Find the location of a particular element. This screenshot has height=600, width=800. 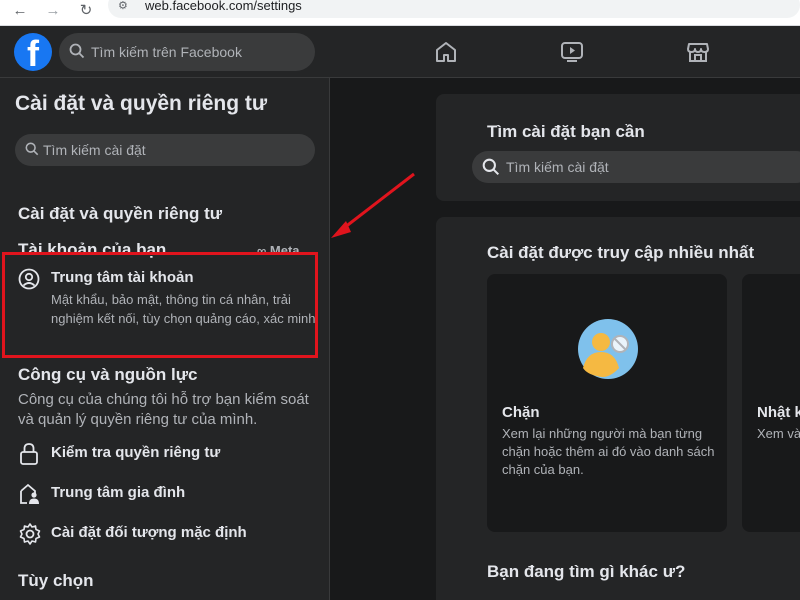

forward-icon: → is located at coordinates (53, 12).